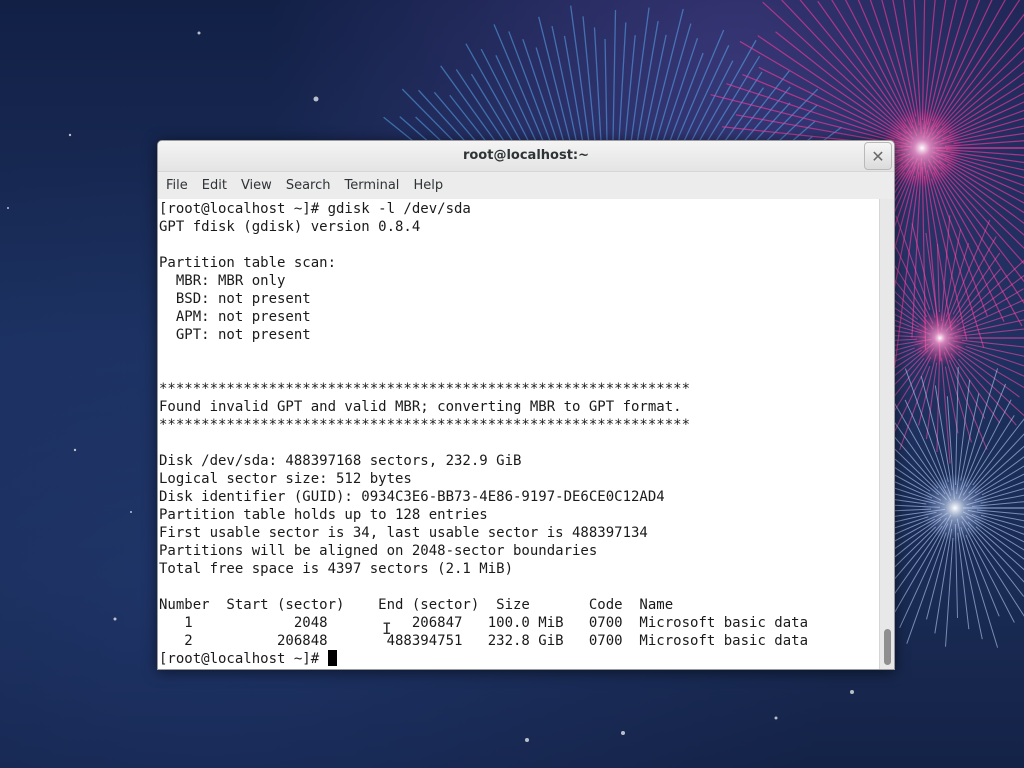 Image resolution: width=1024 pixels, height=768 pixels. I want to click on close-button: ✕, so click(878, 156).